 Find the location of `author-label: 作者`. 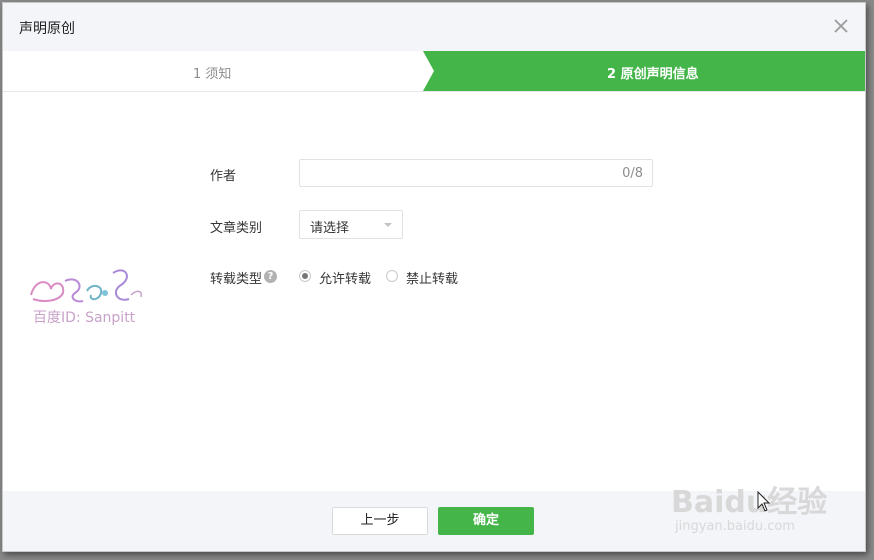

author-label: 作者 is located at coordinates (223, 176).